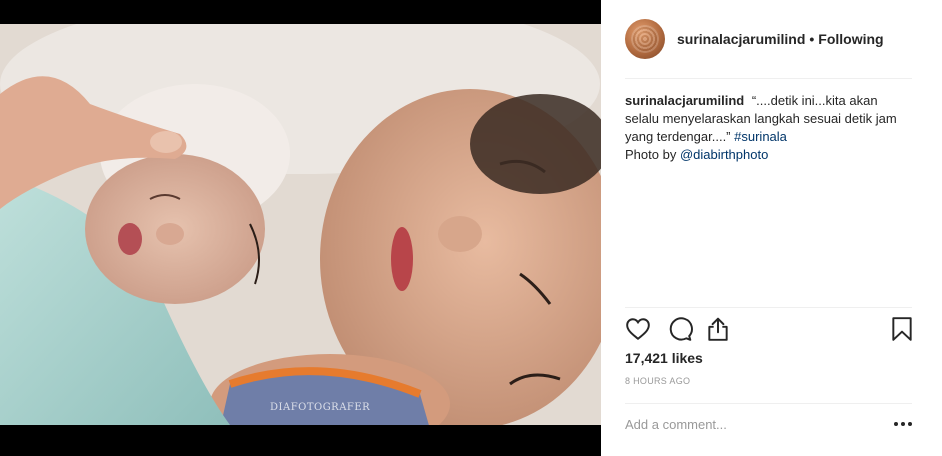 The width and height of the screenshot is (942, 456). What do you see at coordinates (684, 100) in the screenshot?
I see `caption-username-link: surinalacjarumilind` at bounding box center [684, 100].